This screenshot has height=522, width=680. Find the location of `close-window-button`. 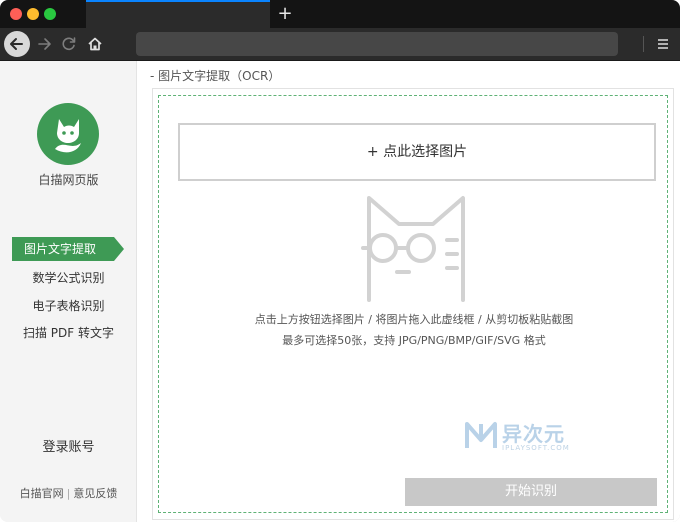

close-window-button is located at coordinates (16, 14).